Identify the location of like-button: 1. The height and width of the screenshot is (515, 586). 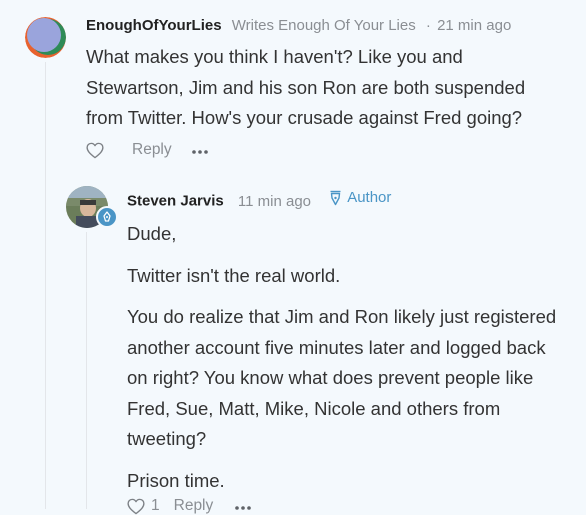
(143, 506).